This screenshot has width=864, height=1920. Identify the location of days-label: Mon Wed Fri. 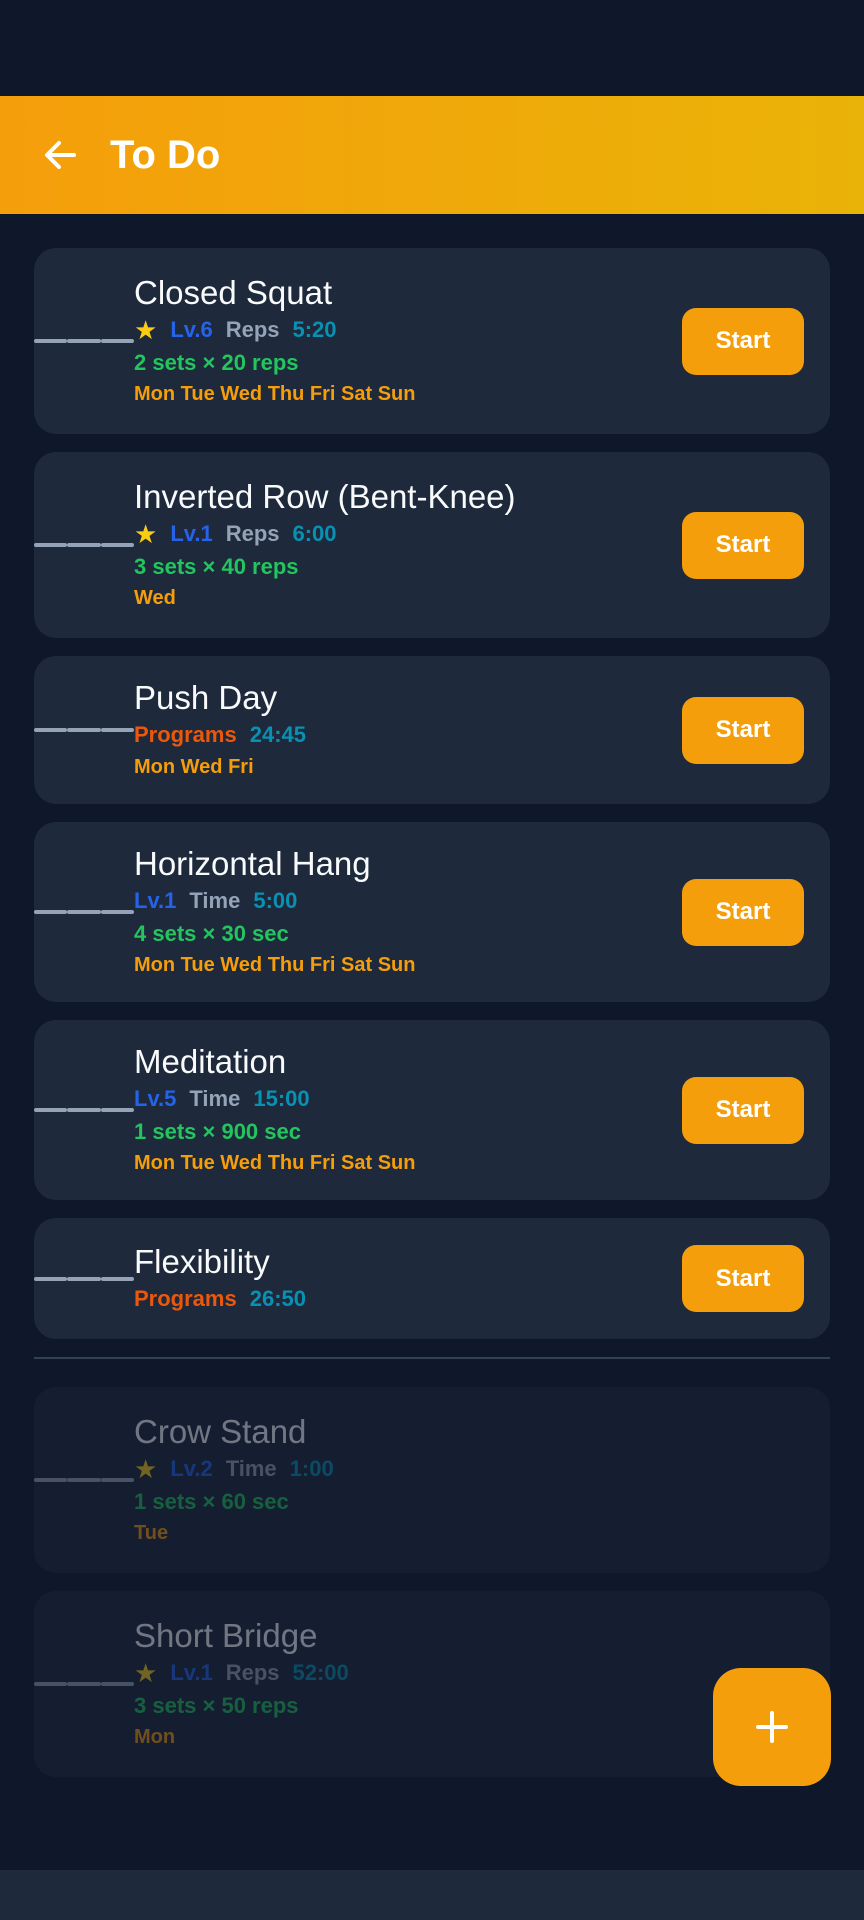
(194, 767).